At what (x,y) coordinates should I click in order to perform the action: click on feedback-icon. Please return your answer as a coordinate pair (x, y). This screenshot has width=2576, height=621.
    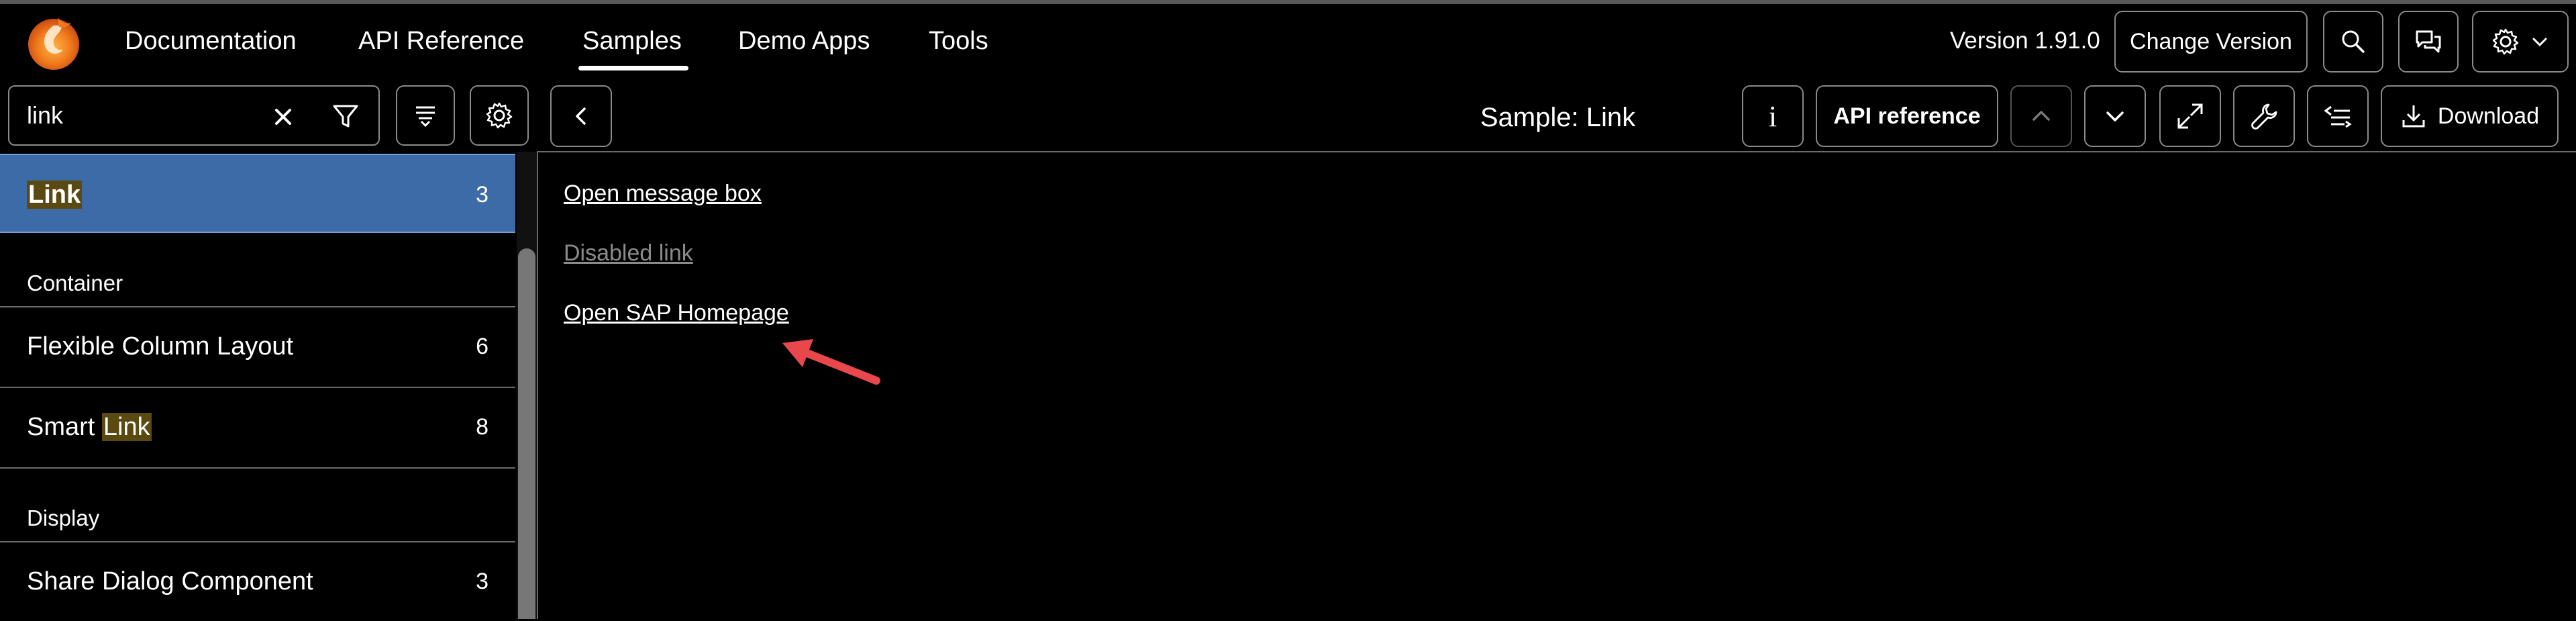
    Looking at the image, I should click on (2428, 41).